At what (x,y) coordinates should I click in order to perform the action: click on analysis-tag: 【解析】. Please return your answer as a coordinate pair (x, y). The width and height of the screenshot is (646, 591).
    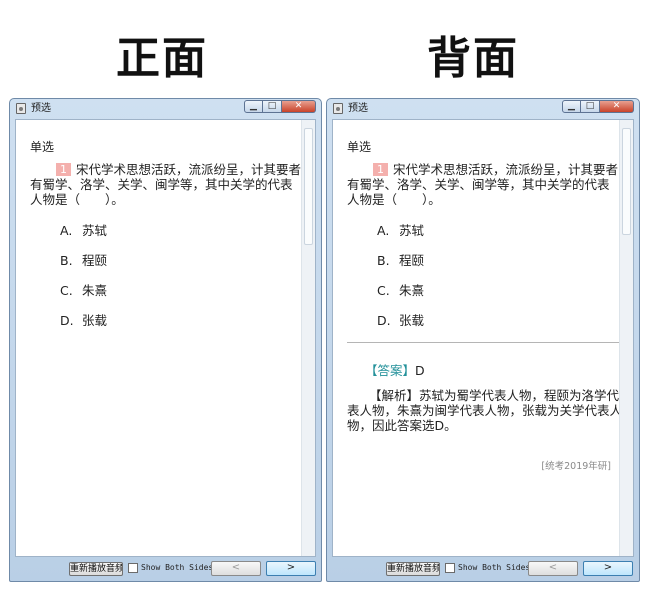
    Looking at the image, I should click on (394, 395).